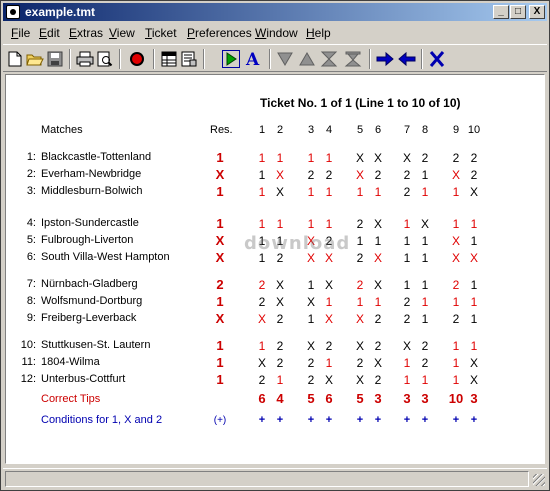  I want to click on menu-preferences: Preferences, so click(219, 33).